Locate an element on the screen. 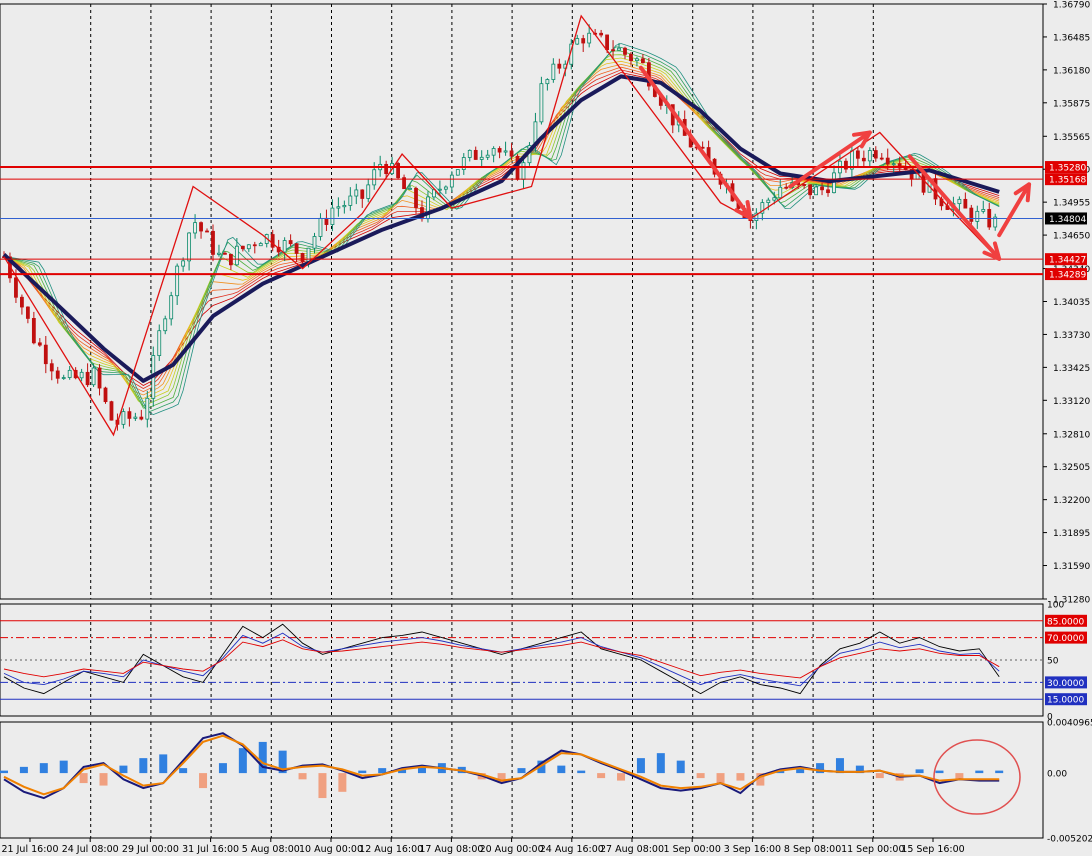 The width and height of the screenshot is (1092, 856). time-label: 11 Sep 00:00 is located at coordinates (872, 849).